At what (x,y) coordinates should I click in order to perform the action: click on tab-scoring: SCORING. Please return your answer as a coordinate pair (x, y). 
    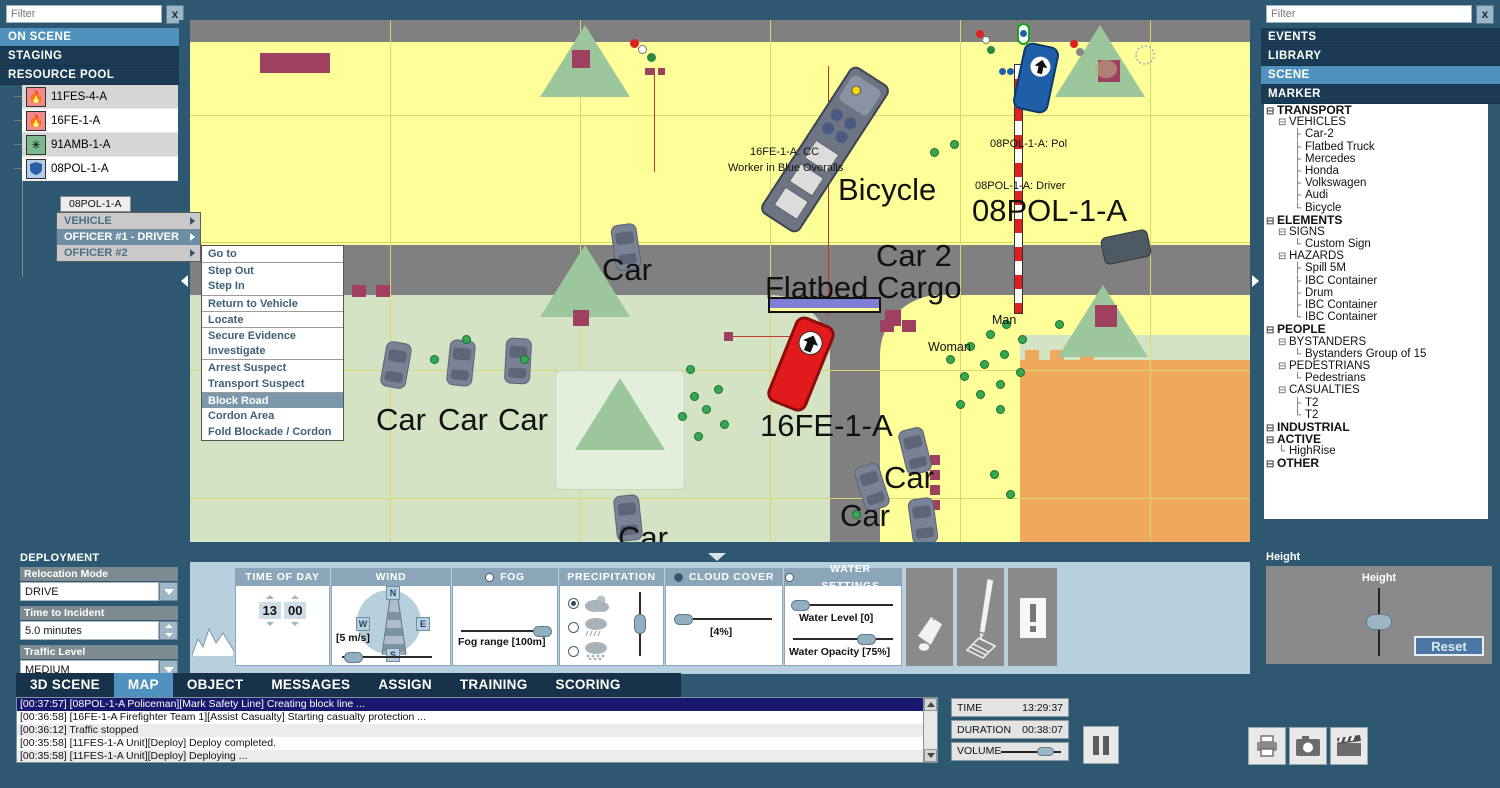
    Looking at the image, I should click on (588, 685).